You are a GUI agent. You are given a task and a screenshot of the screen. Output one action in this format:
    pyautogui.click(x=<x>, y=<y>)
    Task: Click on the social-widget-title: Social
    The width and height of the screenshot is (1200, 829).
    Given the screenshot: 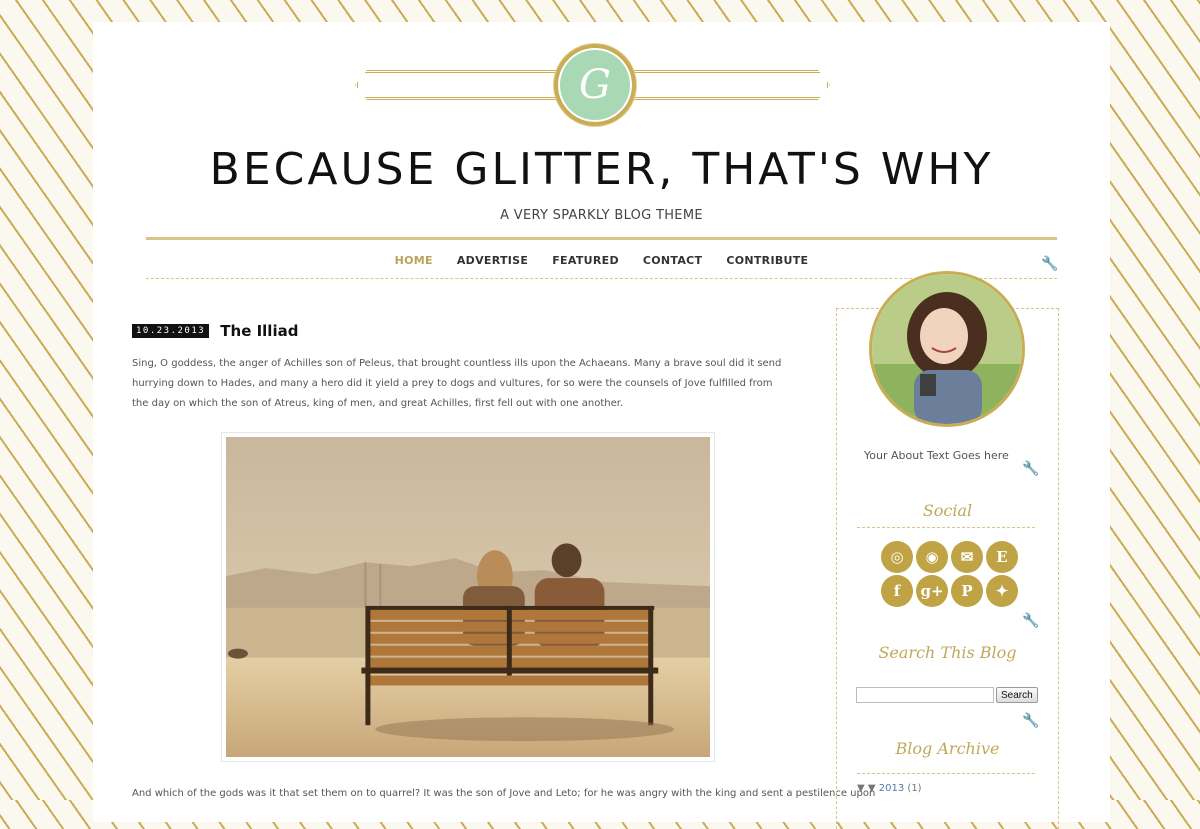 What is the action you would take?
    pyautogui.click(x=947, y=510)
    